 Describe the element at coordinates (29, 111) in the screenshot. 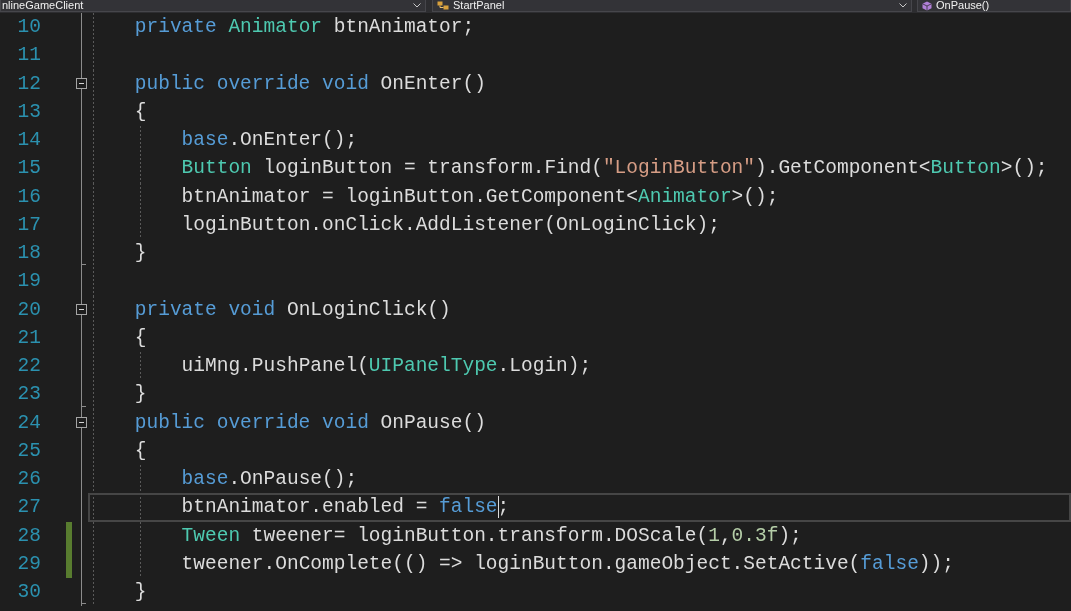

I see `line-number: 13` at that location.